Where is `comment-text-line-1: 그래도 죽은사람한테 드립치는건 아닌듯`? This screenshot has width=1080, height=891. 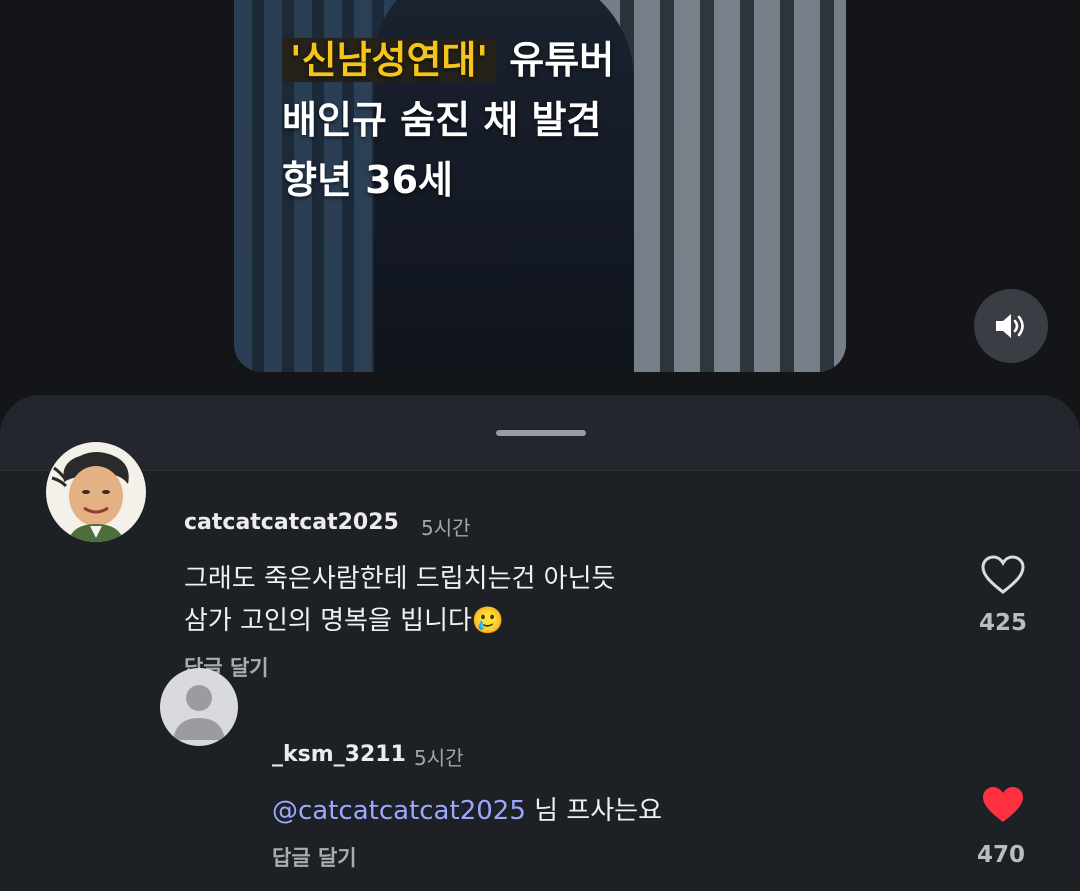
comment-text-line-1: 그래도 죽은사람한테 드립치는건 아닌듯 is located at coordinates (400, 579).